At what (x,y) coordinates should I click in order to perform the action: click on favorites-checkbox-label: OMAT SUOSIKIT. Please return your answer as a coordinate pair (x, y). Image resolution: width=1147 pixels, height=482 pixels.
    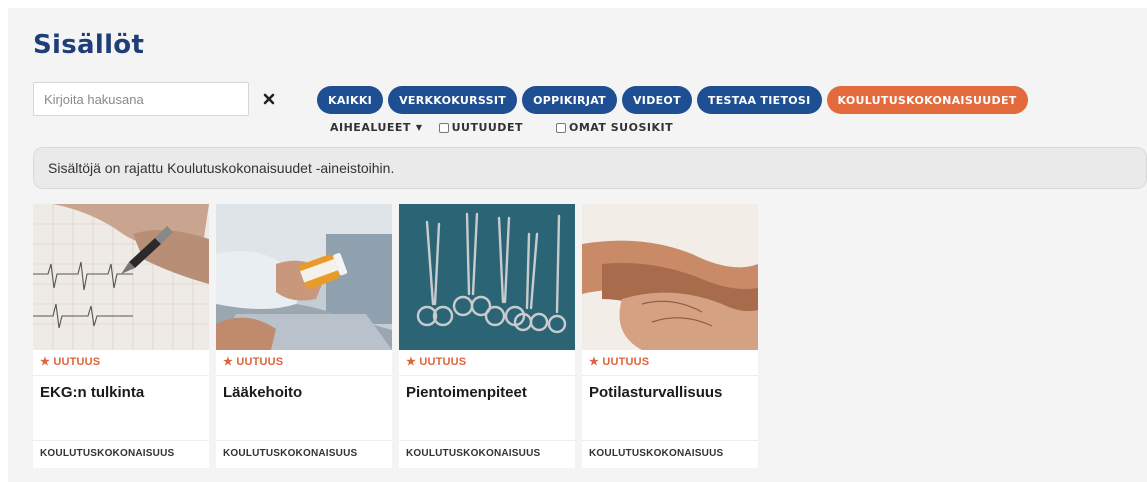
    Looking at the image, I should click on (621, 127).